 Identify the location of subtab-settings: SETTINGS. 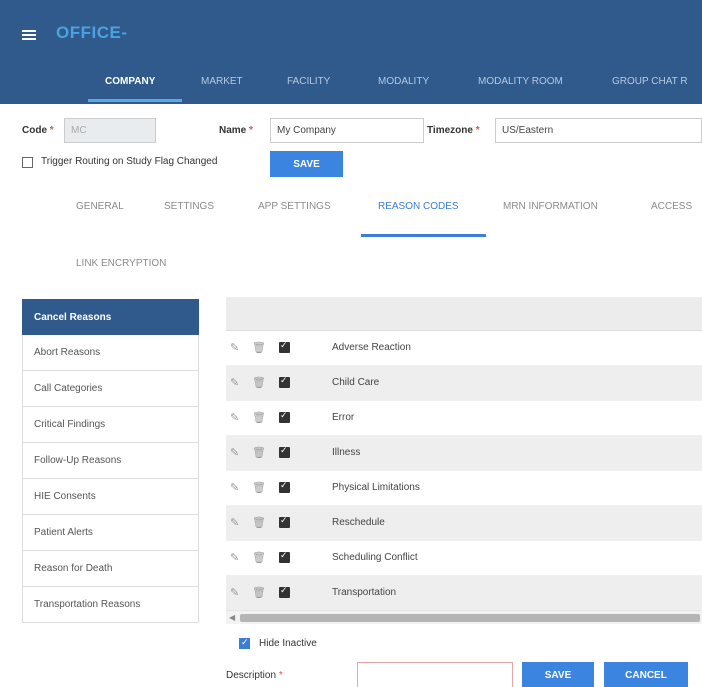
(189, 206).